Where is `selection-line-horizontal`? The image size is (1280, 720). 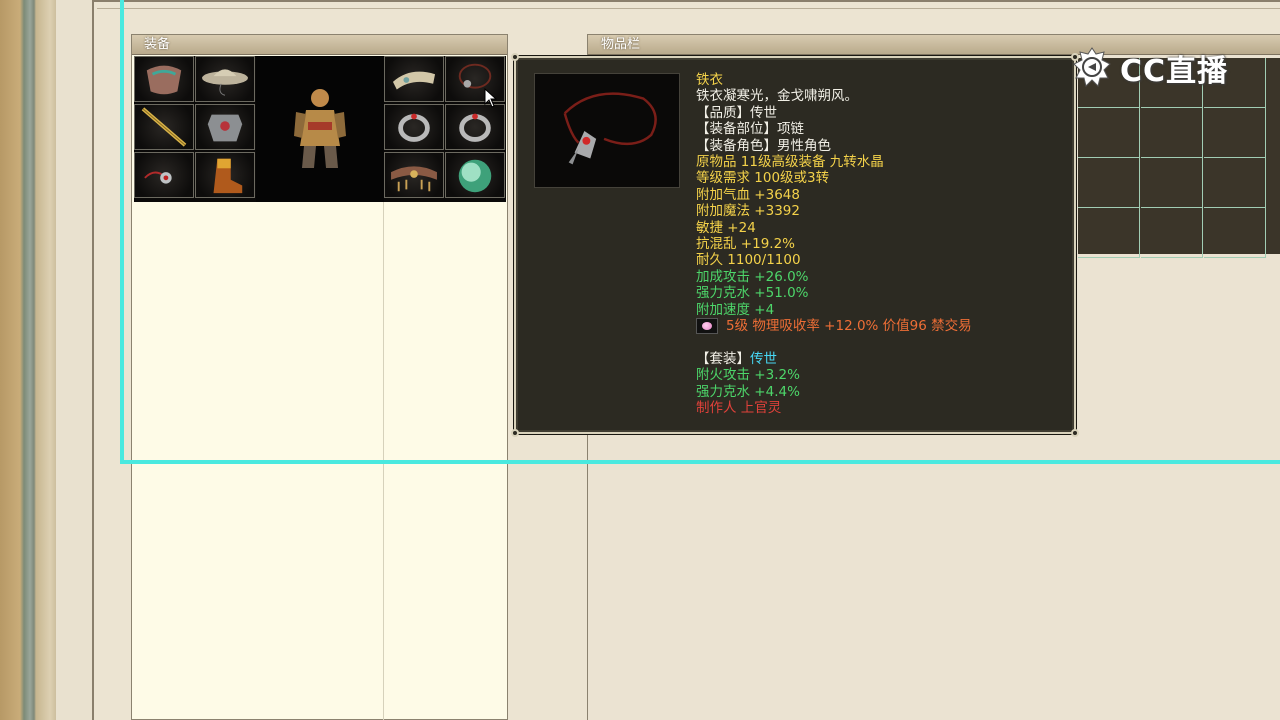
selection-line-horizontal is located at coordinates (700, 462).